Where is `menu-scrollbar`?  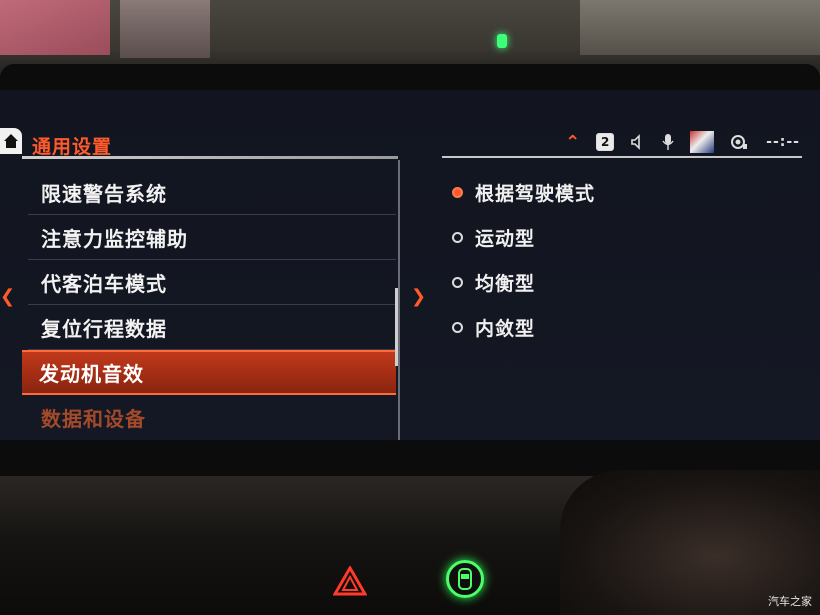
menu-scrollbar is located at coordinates (396, 327).